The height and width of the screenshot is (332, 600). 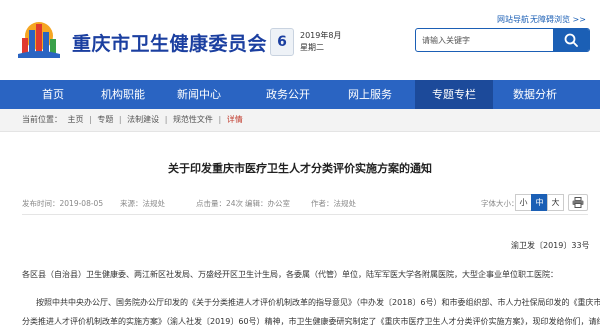 I want to click on font-size-label: 字体大小：, so click(x=500, y=203).